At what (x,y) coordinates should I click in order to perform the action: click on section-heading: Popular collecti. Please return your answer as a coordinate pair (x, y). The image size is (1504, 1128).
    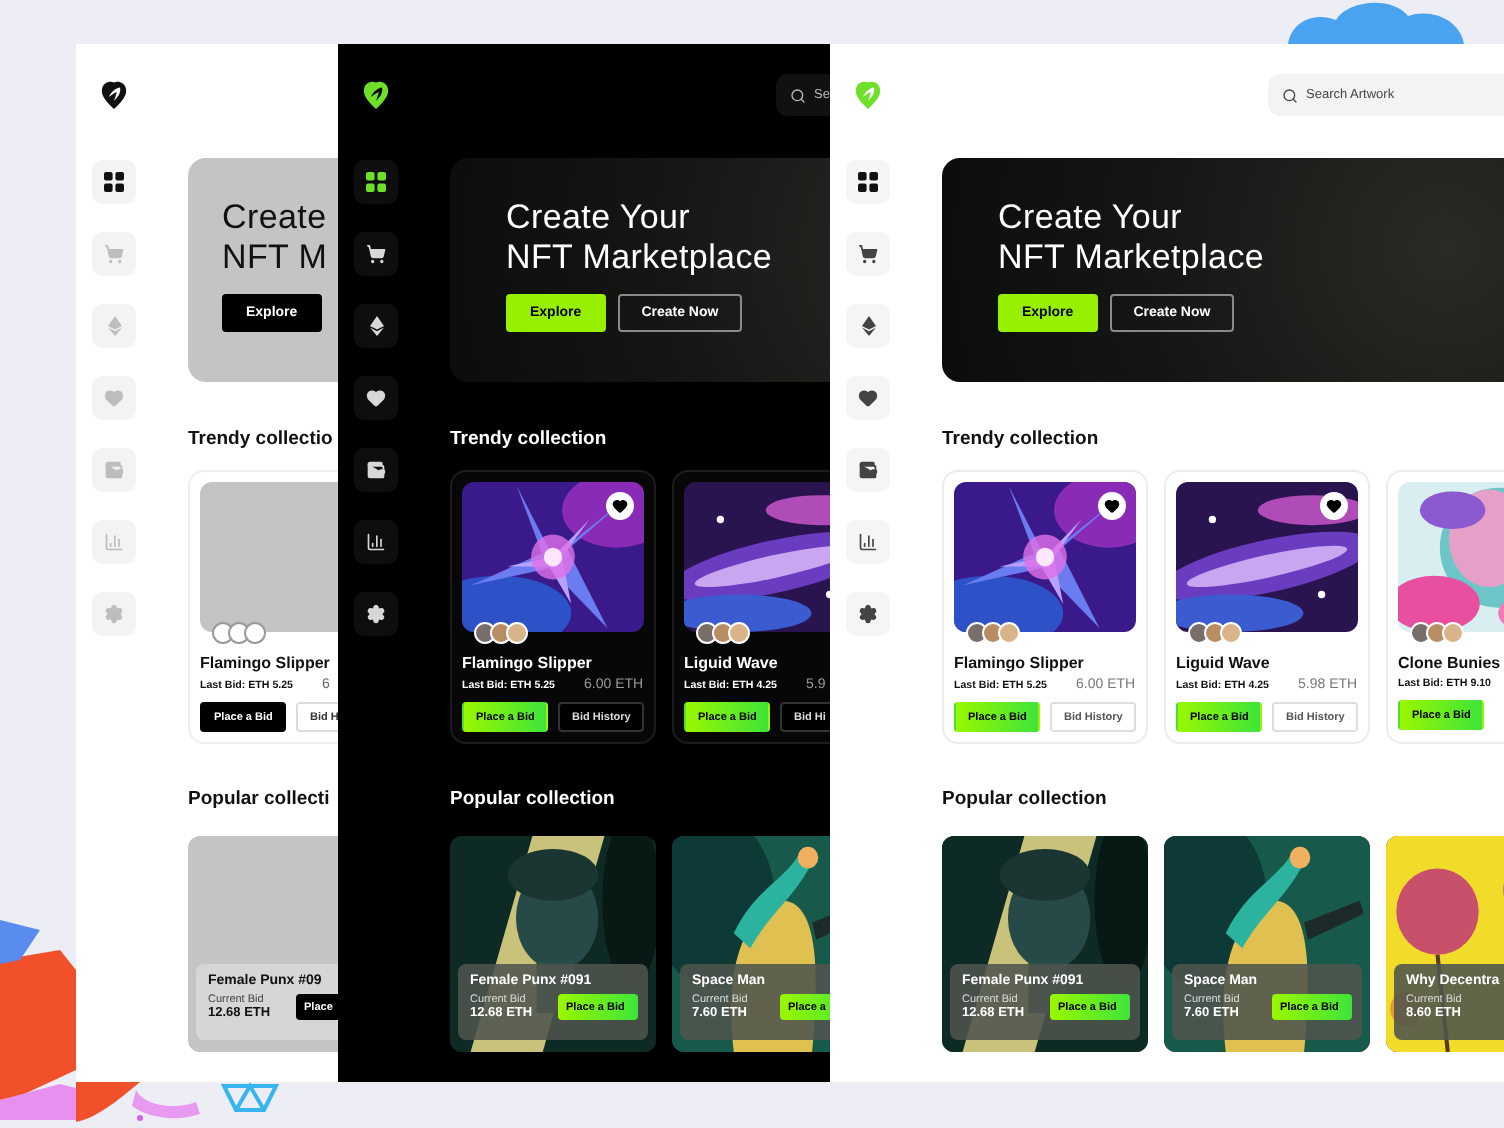
    Looking at the image, I should click on (260, 800).